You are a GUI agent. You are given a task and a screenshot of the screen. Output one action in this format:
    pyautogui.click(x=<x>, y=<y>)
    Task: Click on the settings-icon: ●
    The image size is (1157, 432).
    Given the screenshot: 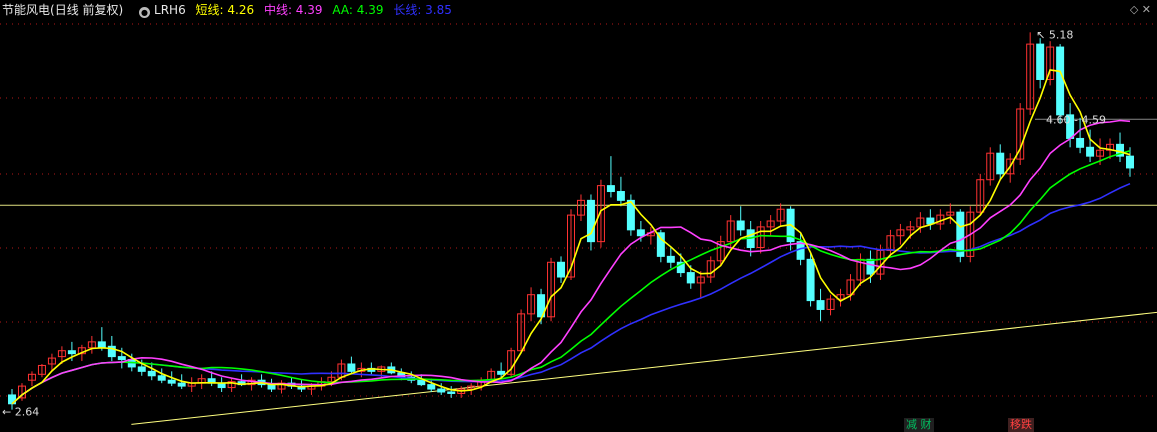 What is the action you would take?
    pyautogui.click(x=145, y=12)
    